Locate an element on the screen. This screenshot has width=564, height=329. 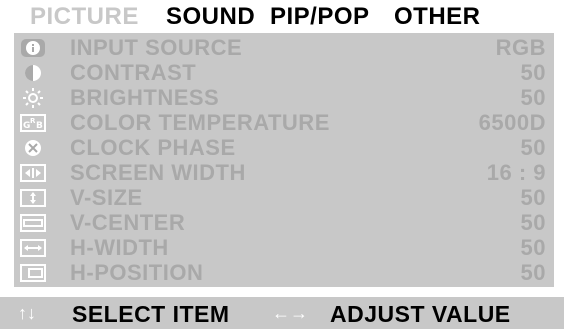
clock-phase-icon is located at coordinates (33, 148).